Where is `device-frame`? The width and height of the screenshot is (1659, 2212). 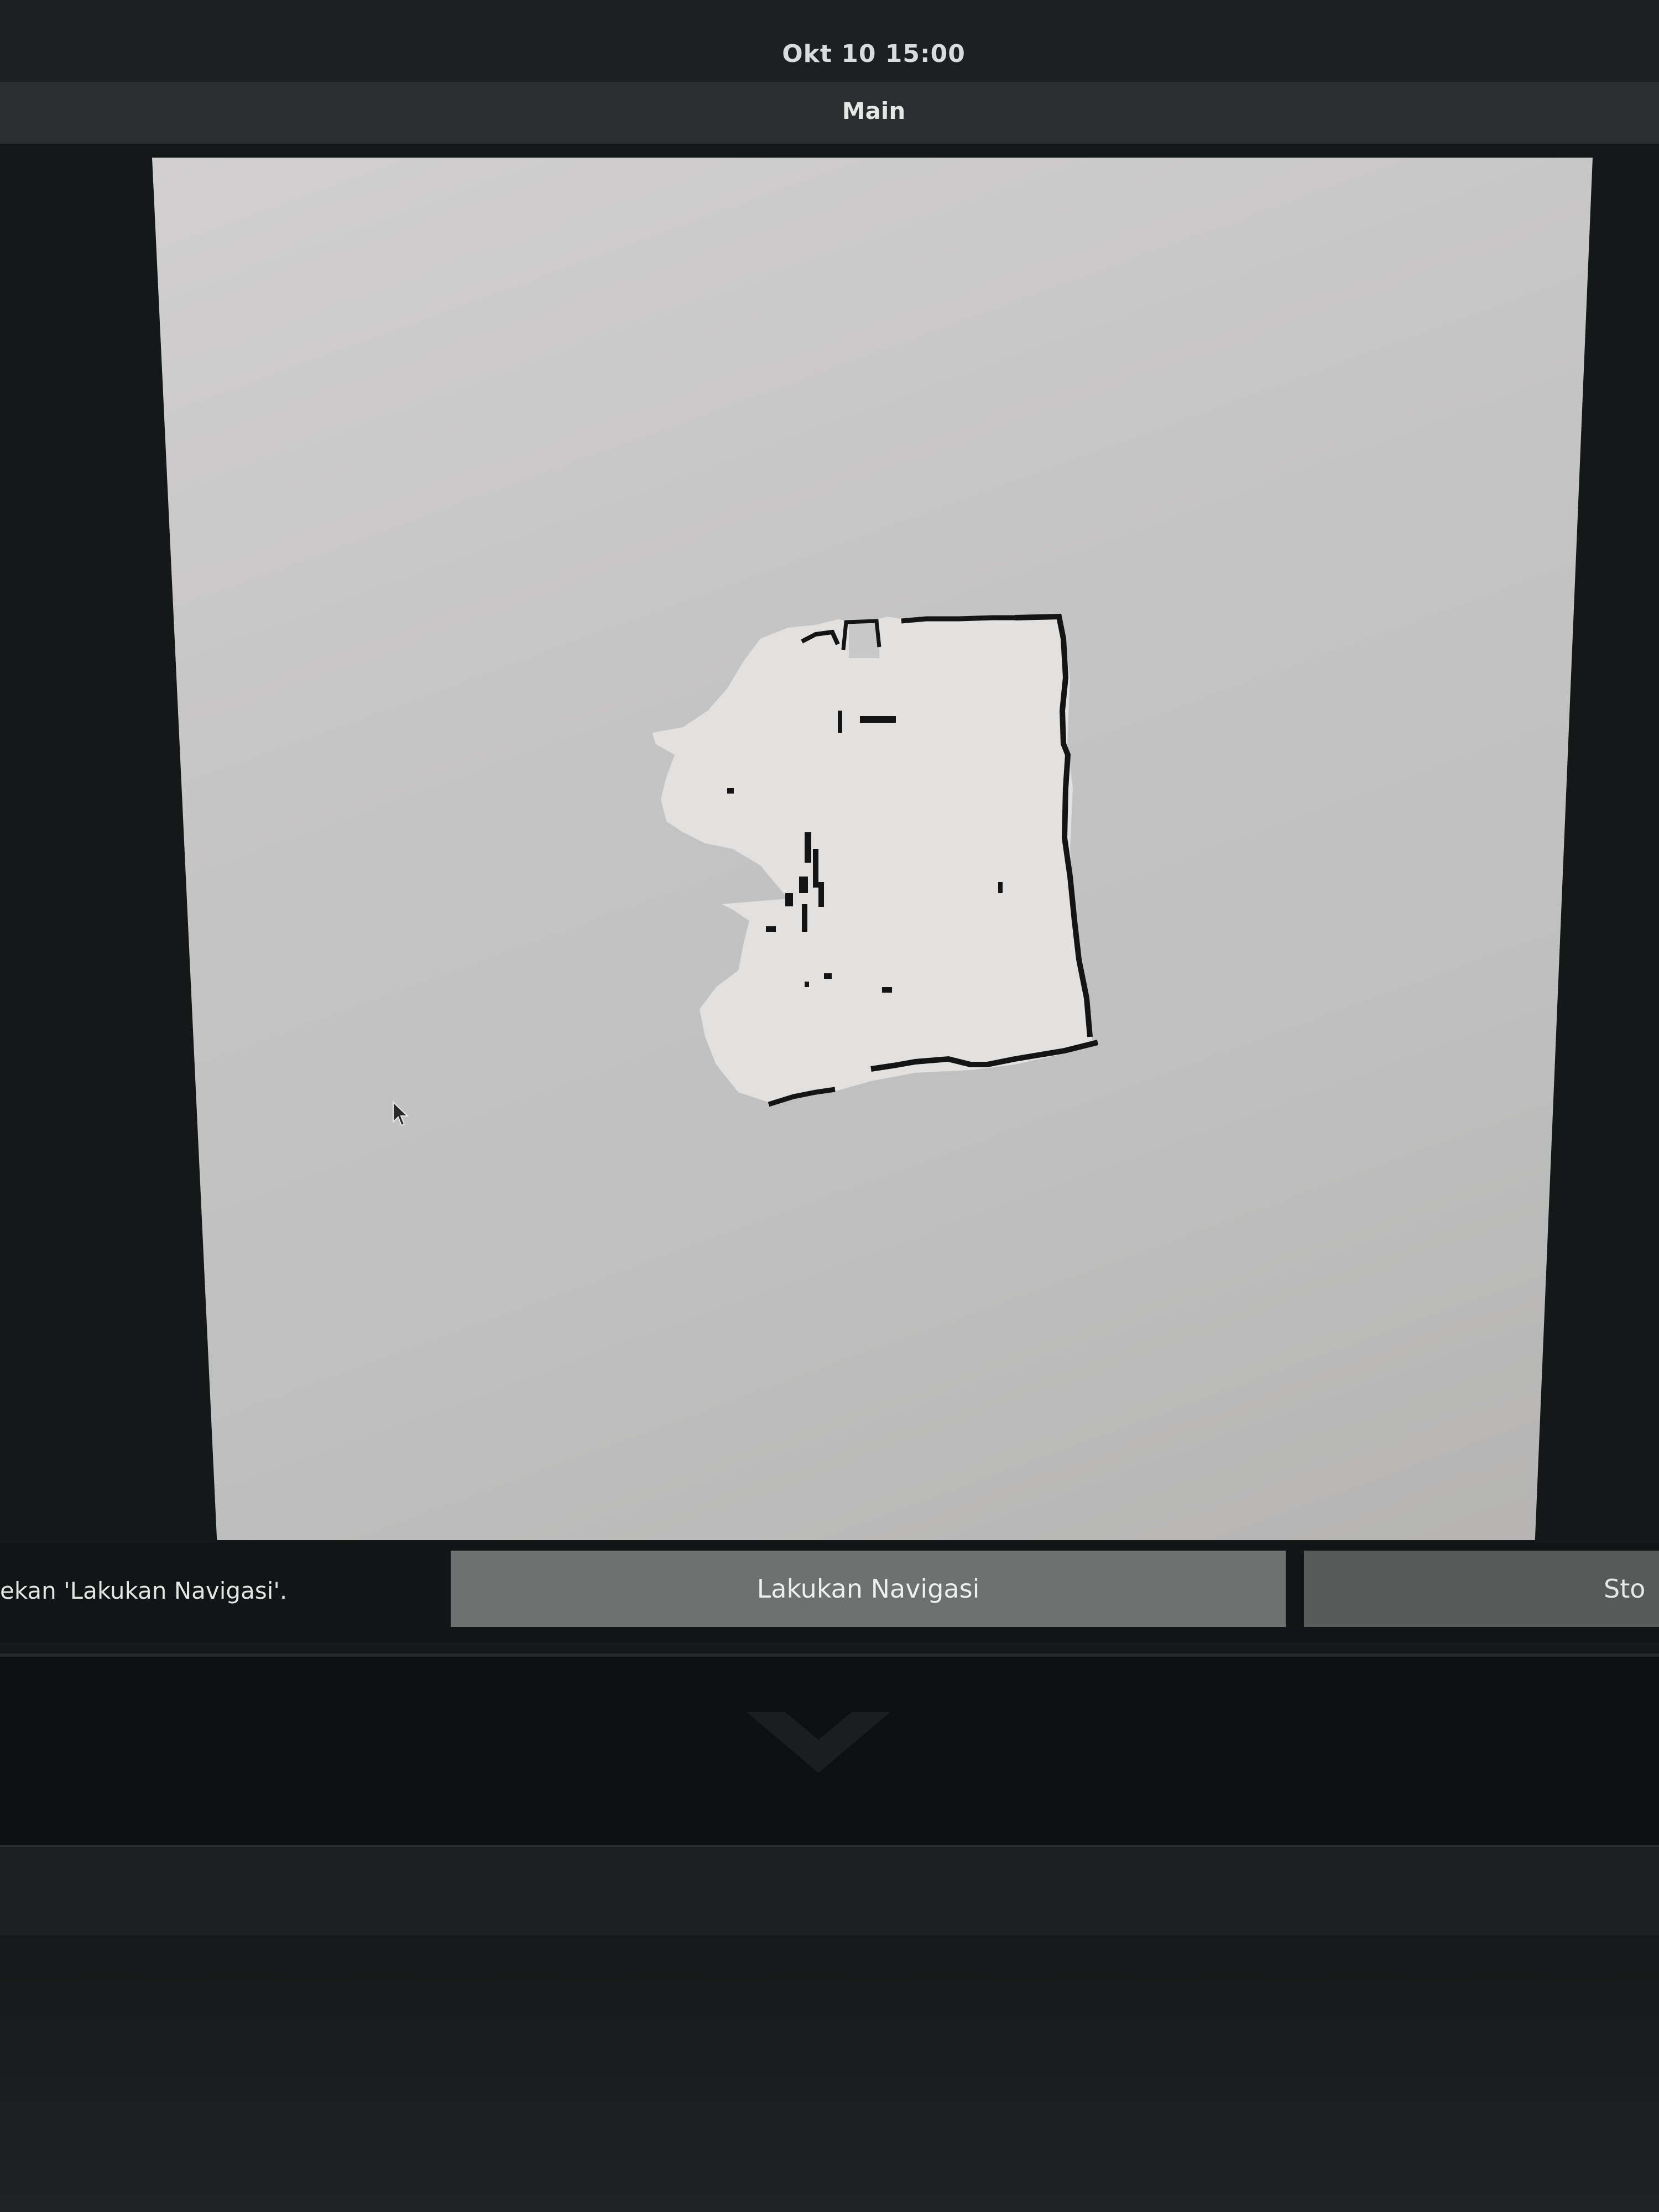 device-frame is located at coordinates (830, 2074).